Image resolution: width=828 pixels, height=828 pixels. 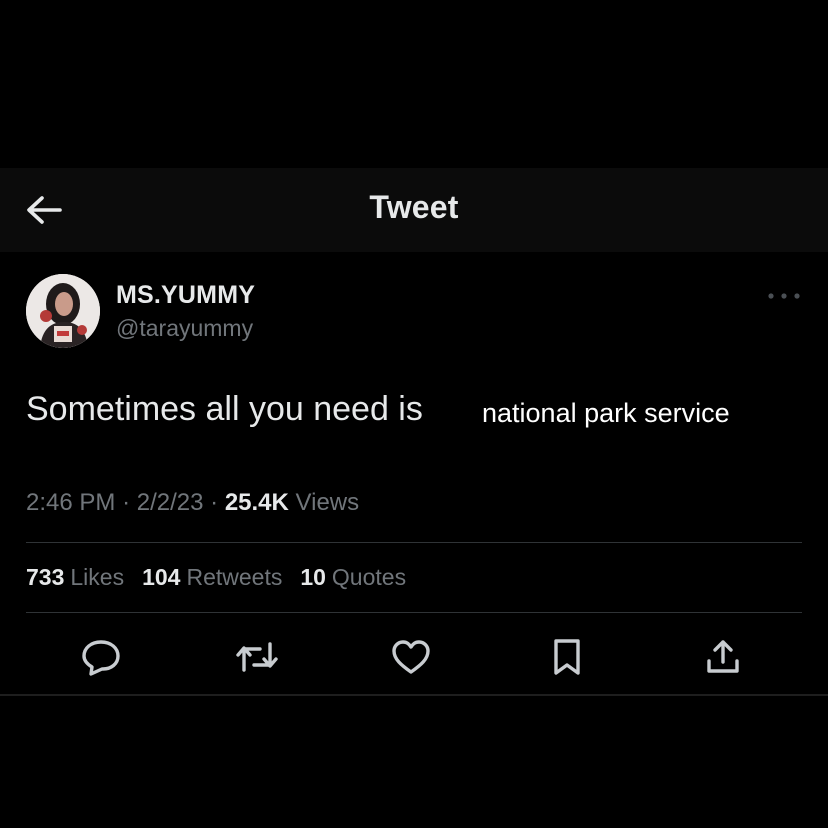 I want to click on bookmark-button, so click(x=567, y=657).